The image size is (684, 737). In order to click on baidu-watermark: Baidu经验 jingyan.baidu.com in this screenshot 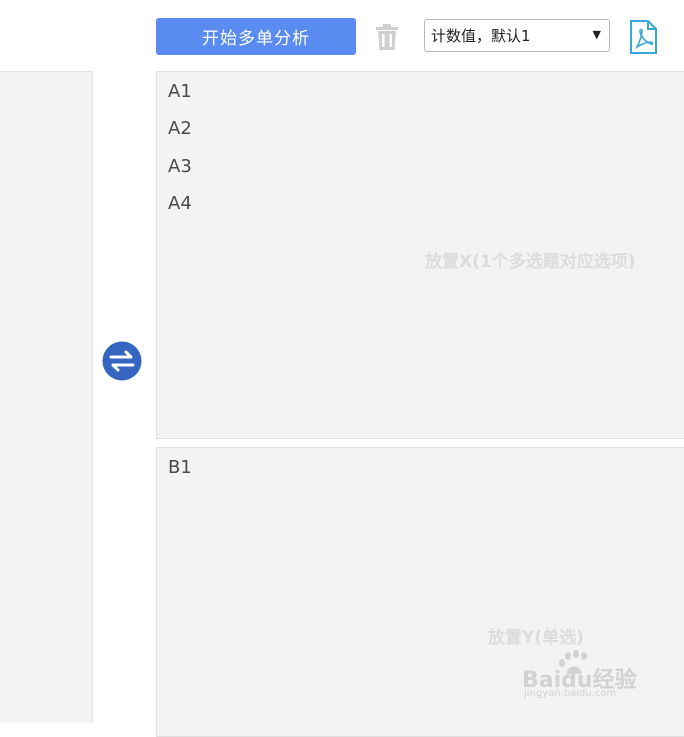, I will do `click(587, 675)`.